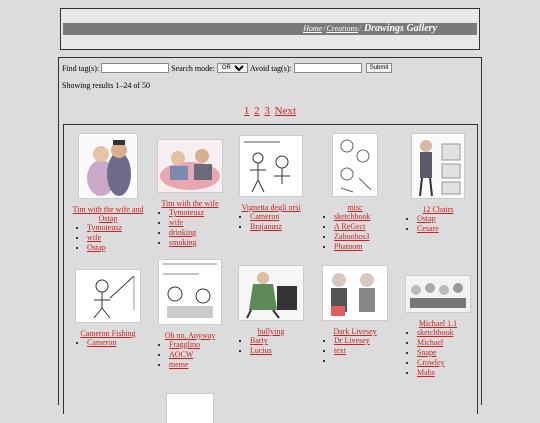 The image size is (540, 423). Describe the element at coordinates (438, 209) in the screenshot. I see `gallery-item-title: 12 Chairs` at that location.